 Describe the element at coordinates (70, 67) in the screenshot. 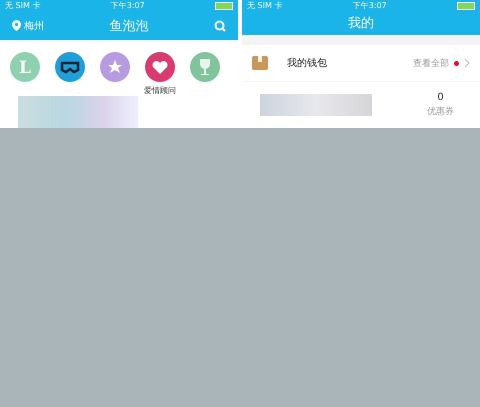

I see `shortcut-icon` at that location.